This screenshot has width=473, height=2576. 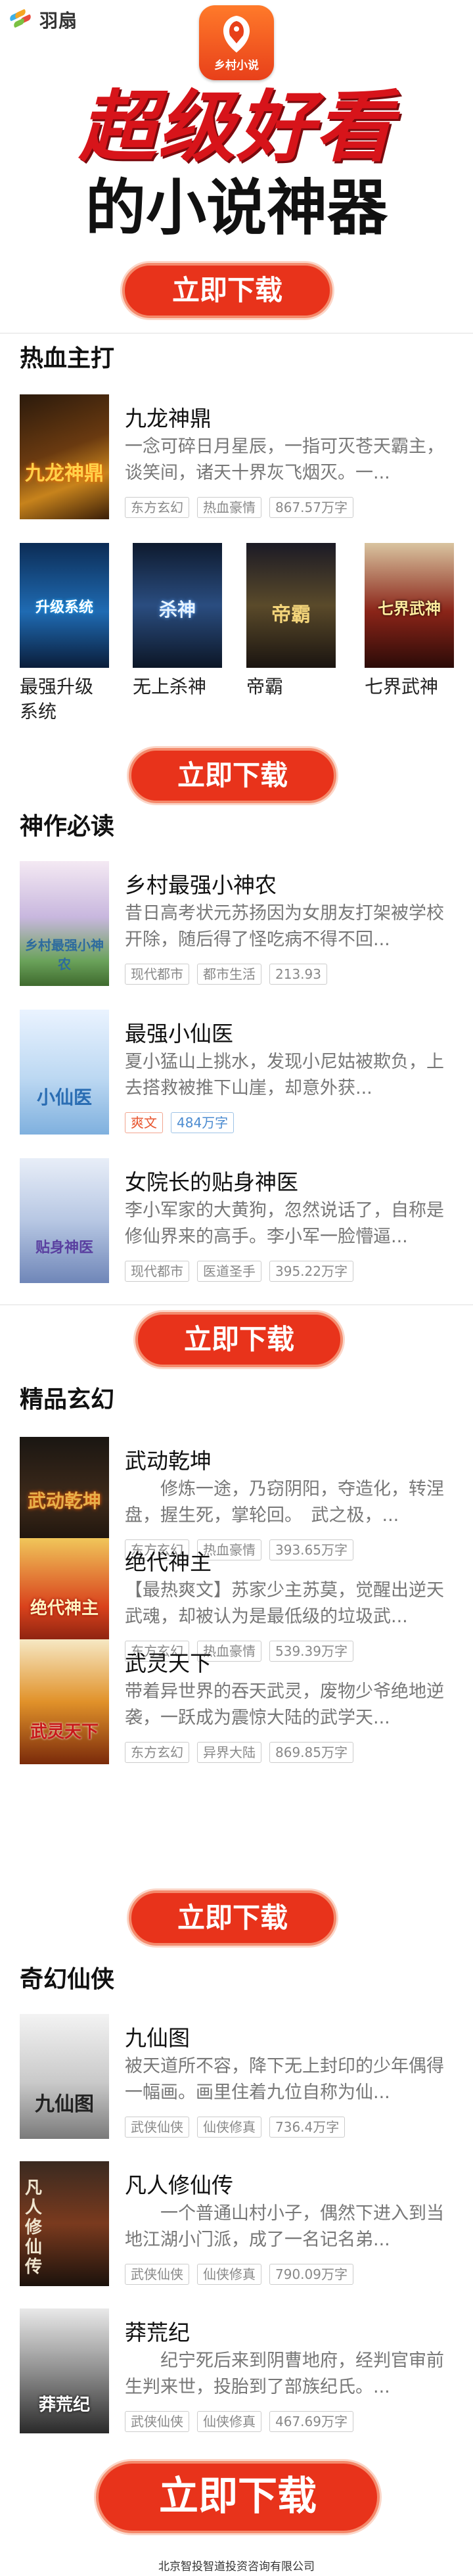 I want to click on top-bar: 羽扇 乡村小说, so click(x=236, y=40).